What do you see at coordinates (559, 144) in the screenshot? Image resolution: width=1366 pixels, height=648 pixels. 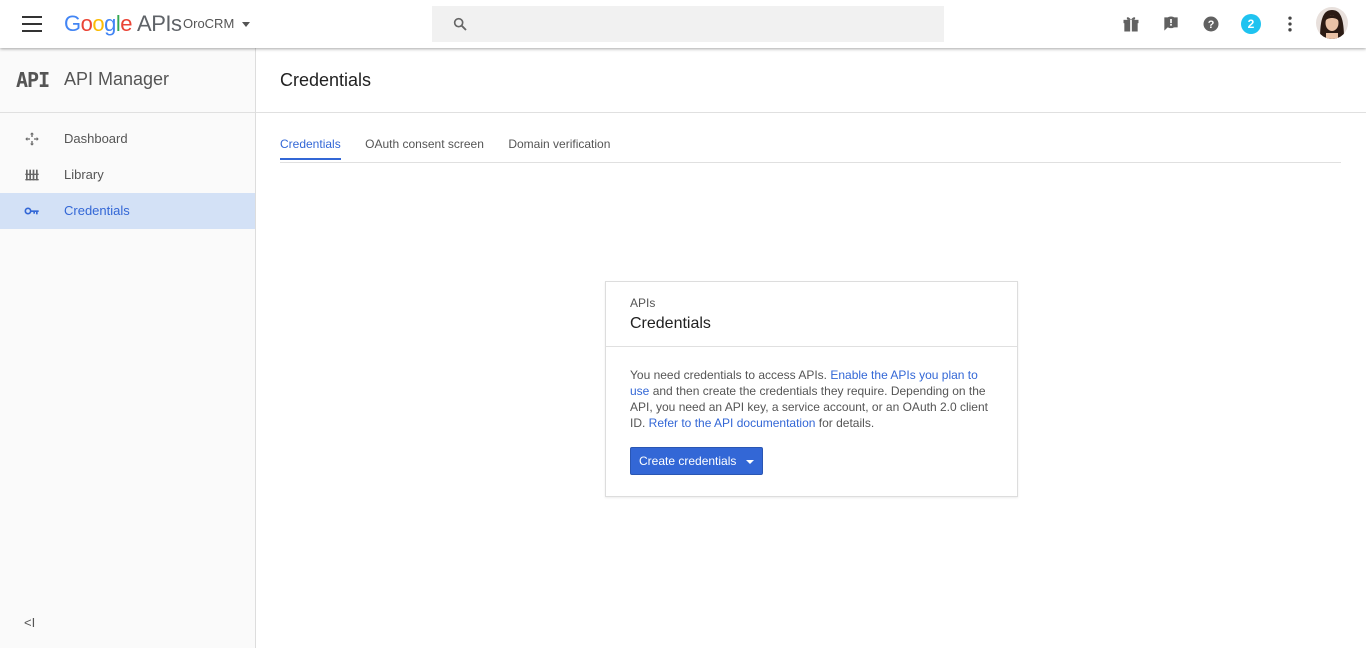 I see `tab-domain-verification: Domain verification` at bounding box center [559, 144].